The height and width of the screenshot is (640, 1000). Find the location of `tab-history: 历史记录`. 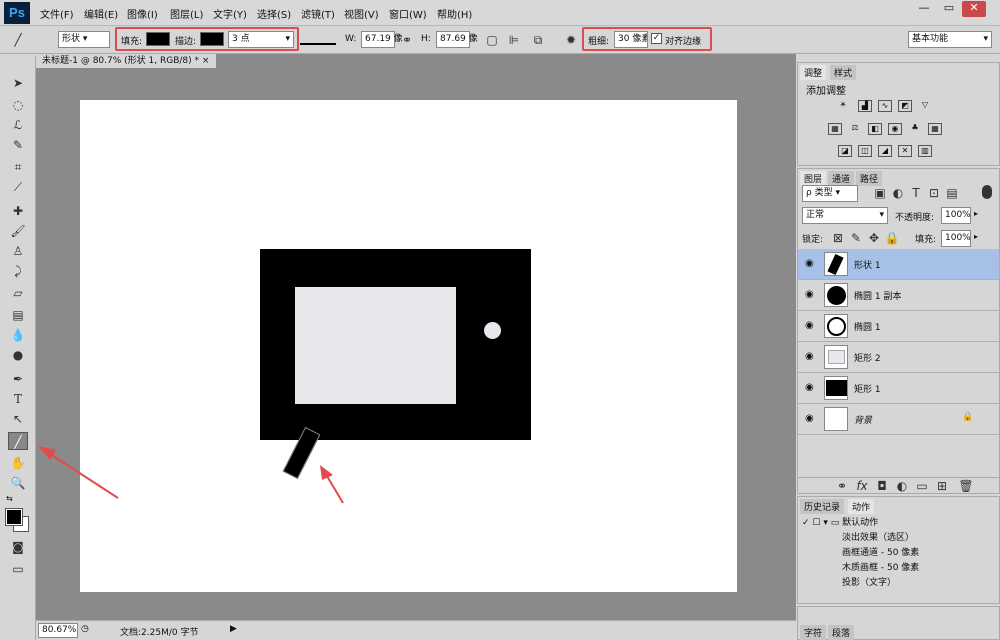

tab-history: 历史记录 is located at coordinates (822, 506).